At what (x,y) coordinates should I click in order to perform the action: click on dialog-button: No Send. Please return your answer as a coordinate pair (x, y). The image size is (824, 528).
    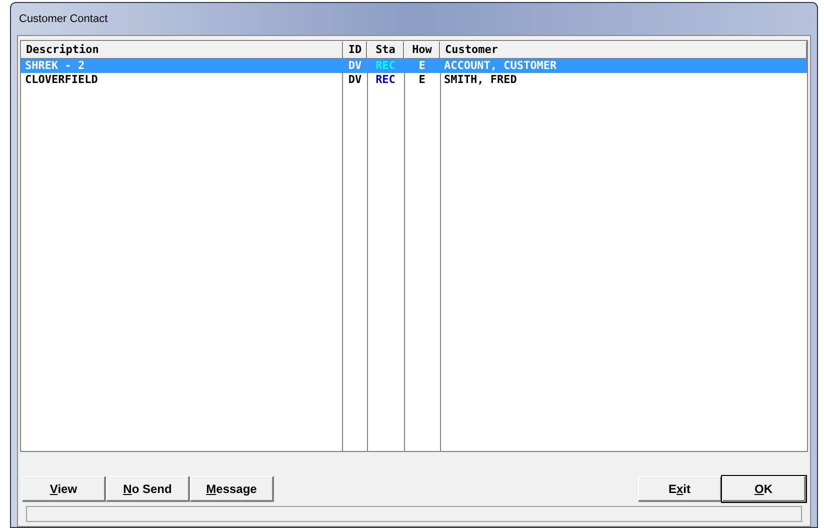
    Looking at the image, I should click on (148, 489).